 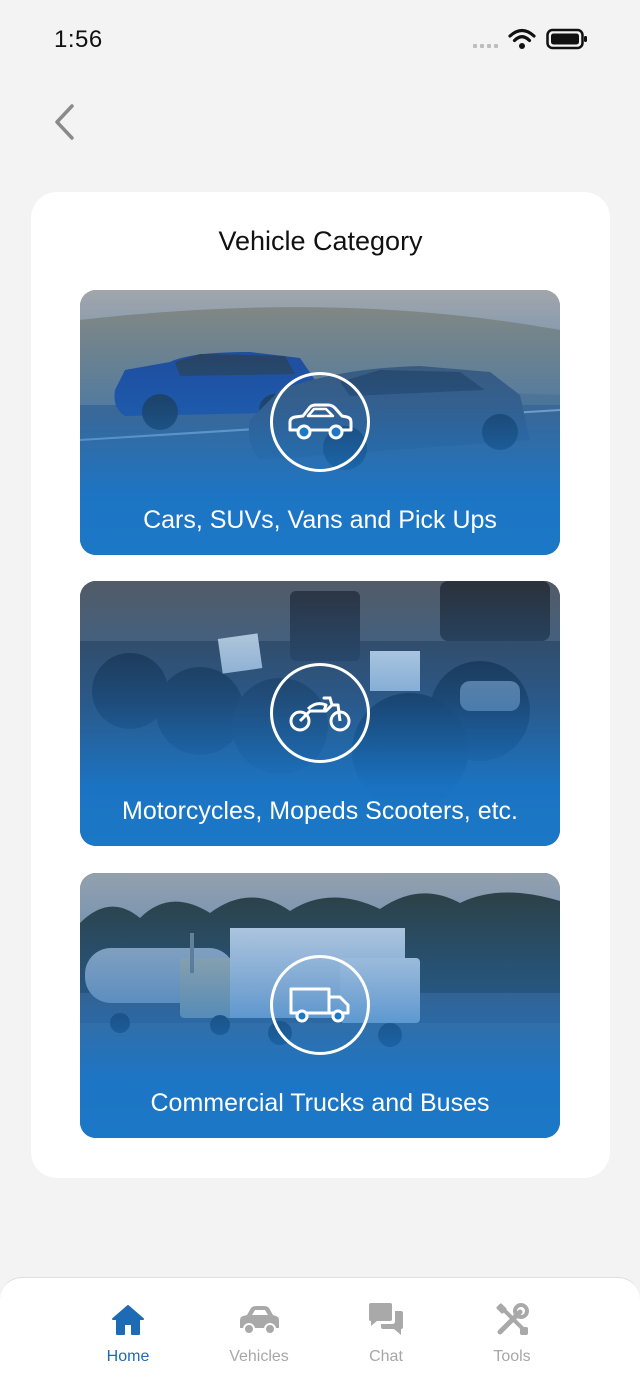 I want to click on truck-icon-badge, so click(x=320, y=1005).